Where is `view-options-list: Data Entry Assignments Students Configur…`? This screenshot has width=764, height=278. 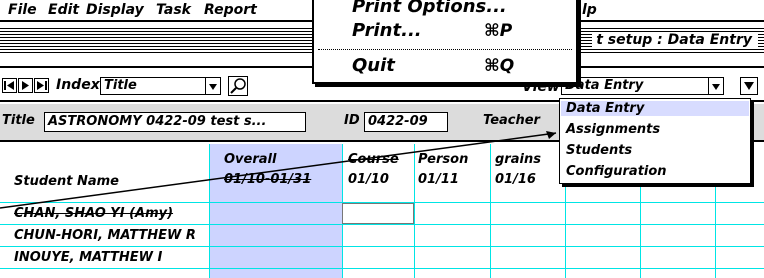 view-options-list: Data Entry Assignments Students Configur… is located at coordinates (655, 141).